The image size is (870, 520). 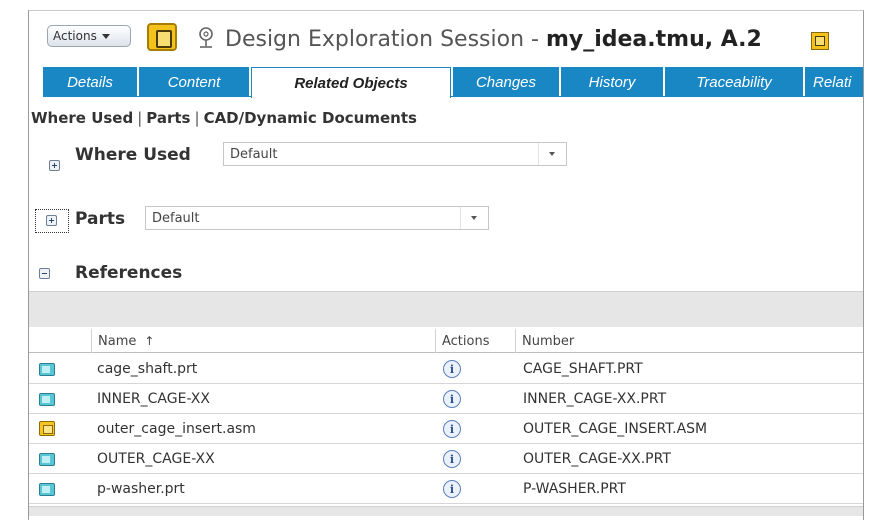 I want to click on table-row: OUTER_CAGE-XX i OUTER_CAGE-XX.PRT, so click(x=446, y=459).